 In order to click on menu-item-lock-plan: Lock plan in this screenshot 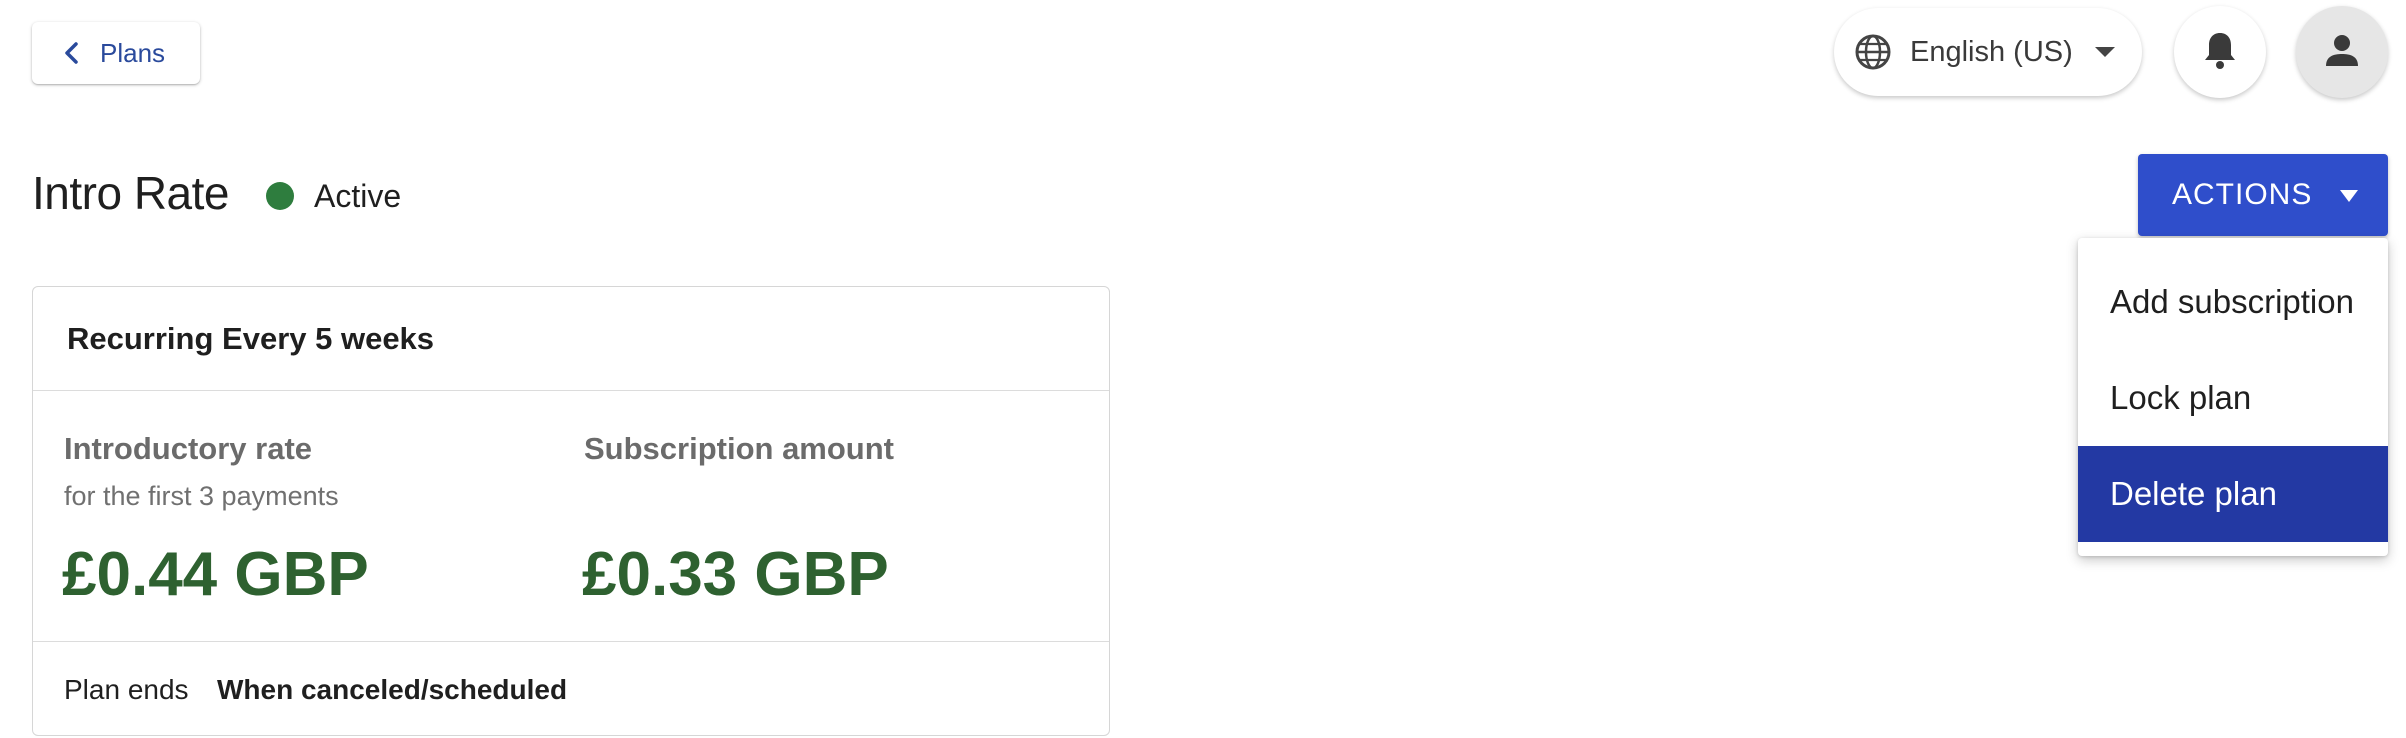, I will do `click(2233, 398)`.